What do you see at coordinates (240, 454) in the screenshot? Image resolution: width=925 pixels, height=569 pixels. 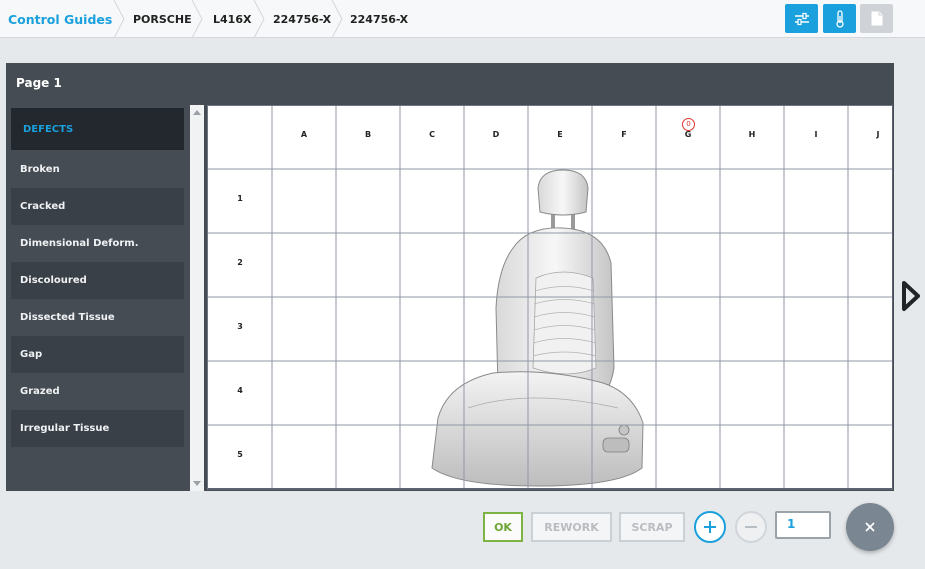 I see `grid-row-header: 5` at bounding box center [240, 454].